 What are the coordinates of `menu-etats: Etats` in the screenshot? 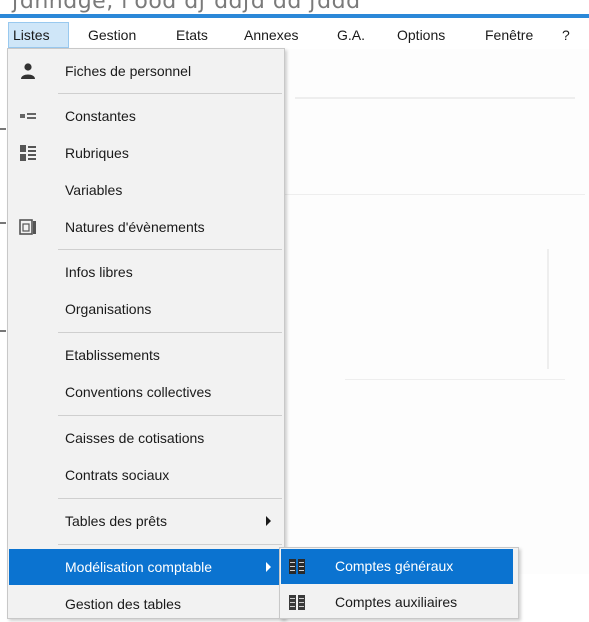 It's located at (192, 35).